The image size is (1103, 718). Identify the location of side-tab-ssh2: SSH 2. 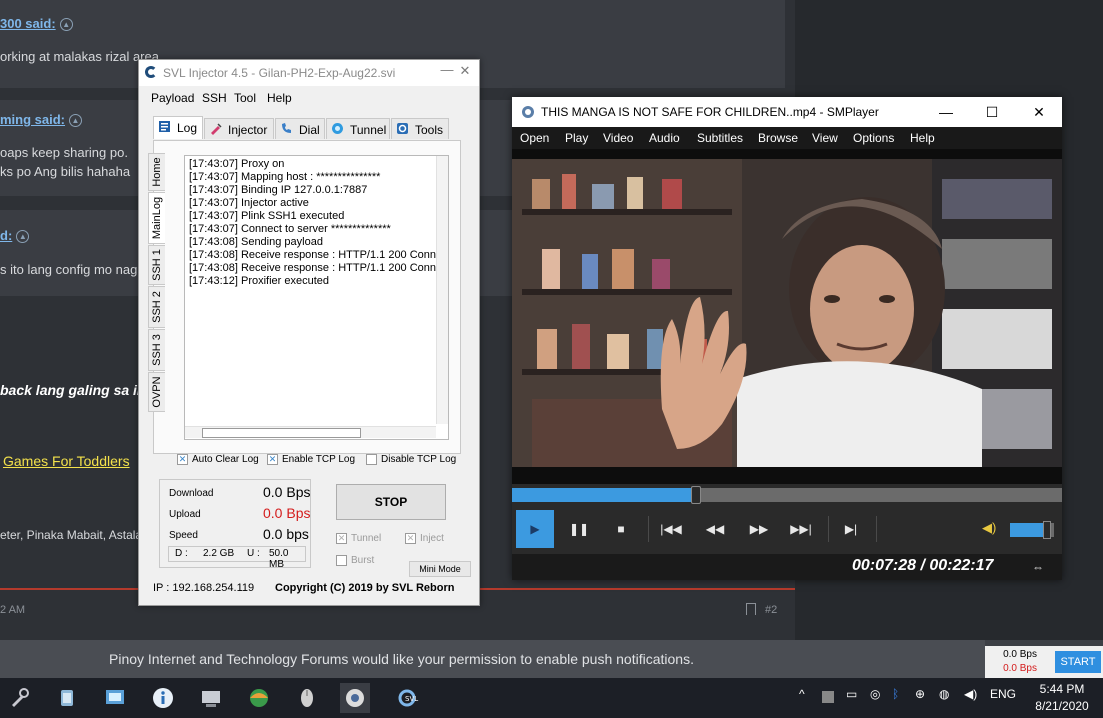
(156, 307).